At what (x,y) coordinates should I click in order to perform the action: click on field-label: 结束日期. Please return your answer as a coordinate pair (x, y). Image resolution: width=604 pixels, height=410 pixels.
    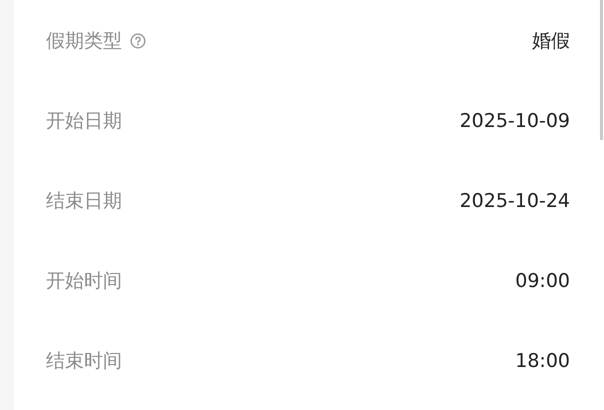
    Looking at the image, I should click on (84, 201).